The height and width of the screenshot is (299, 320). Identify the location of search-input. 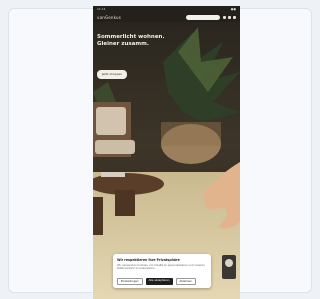
(203, 17).